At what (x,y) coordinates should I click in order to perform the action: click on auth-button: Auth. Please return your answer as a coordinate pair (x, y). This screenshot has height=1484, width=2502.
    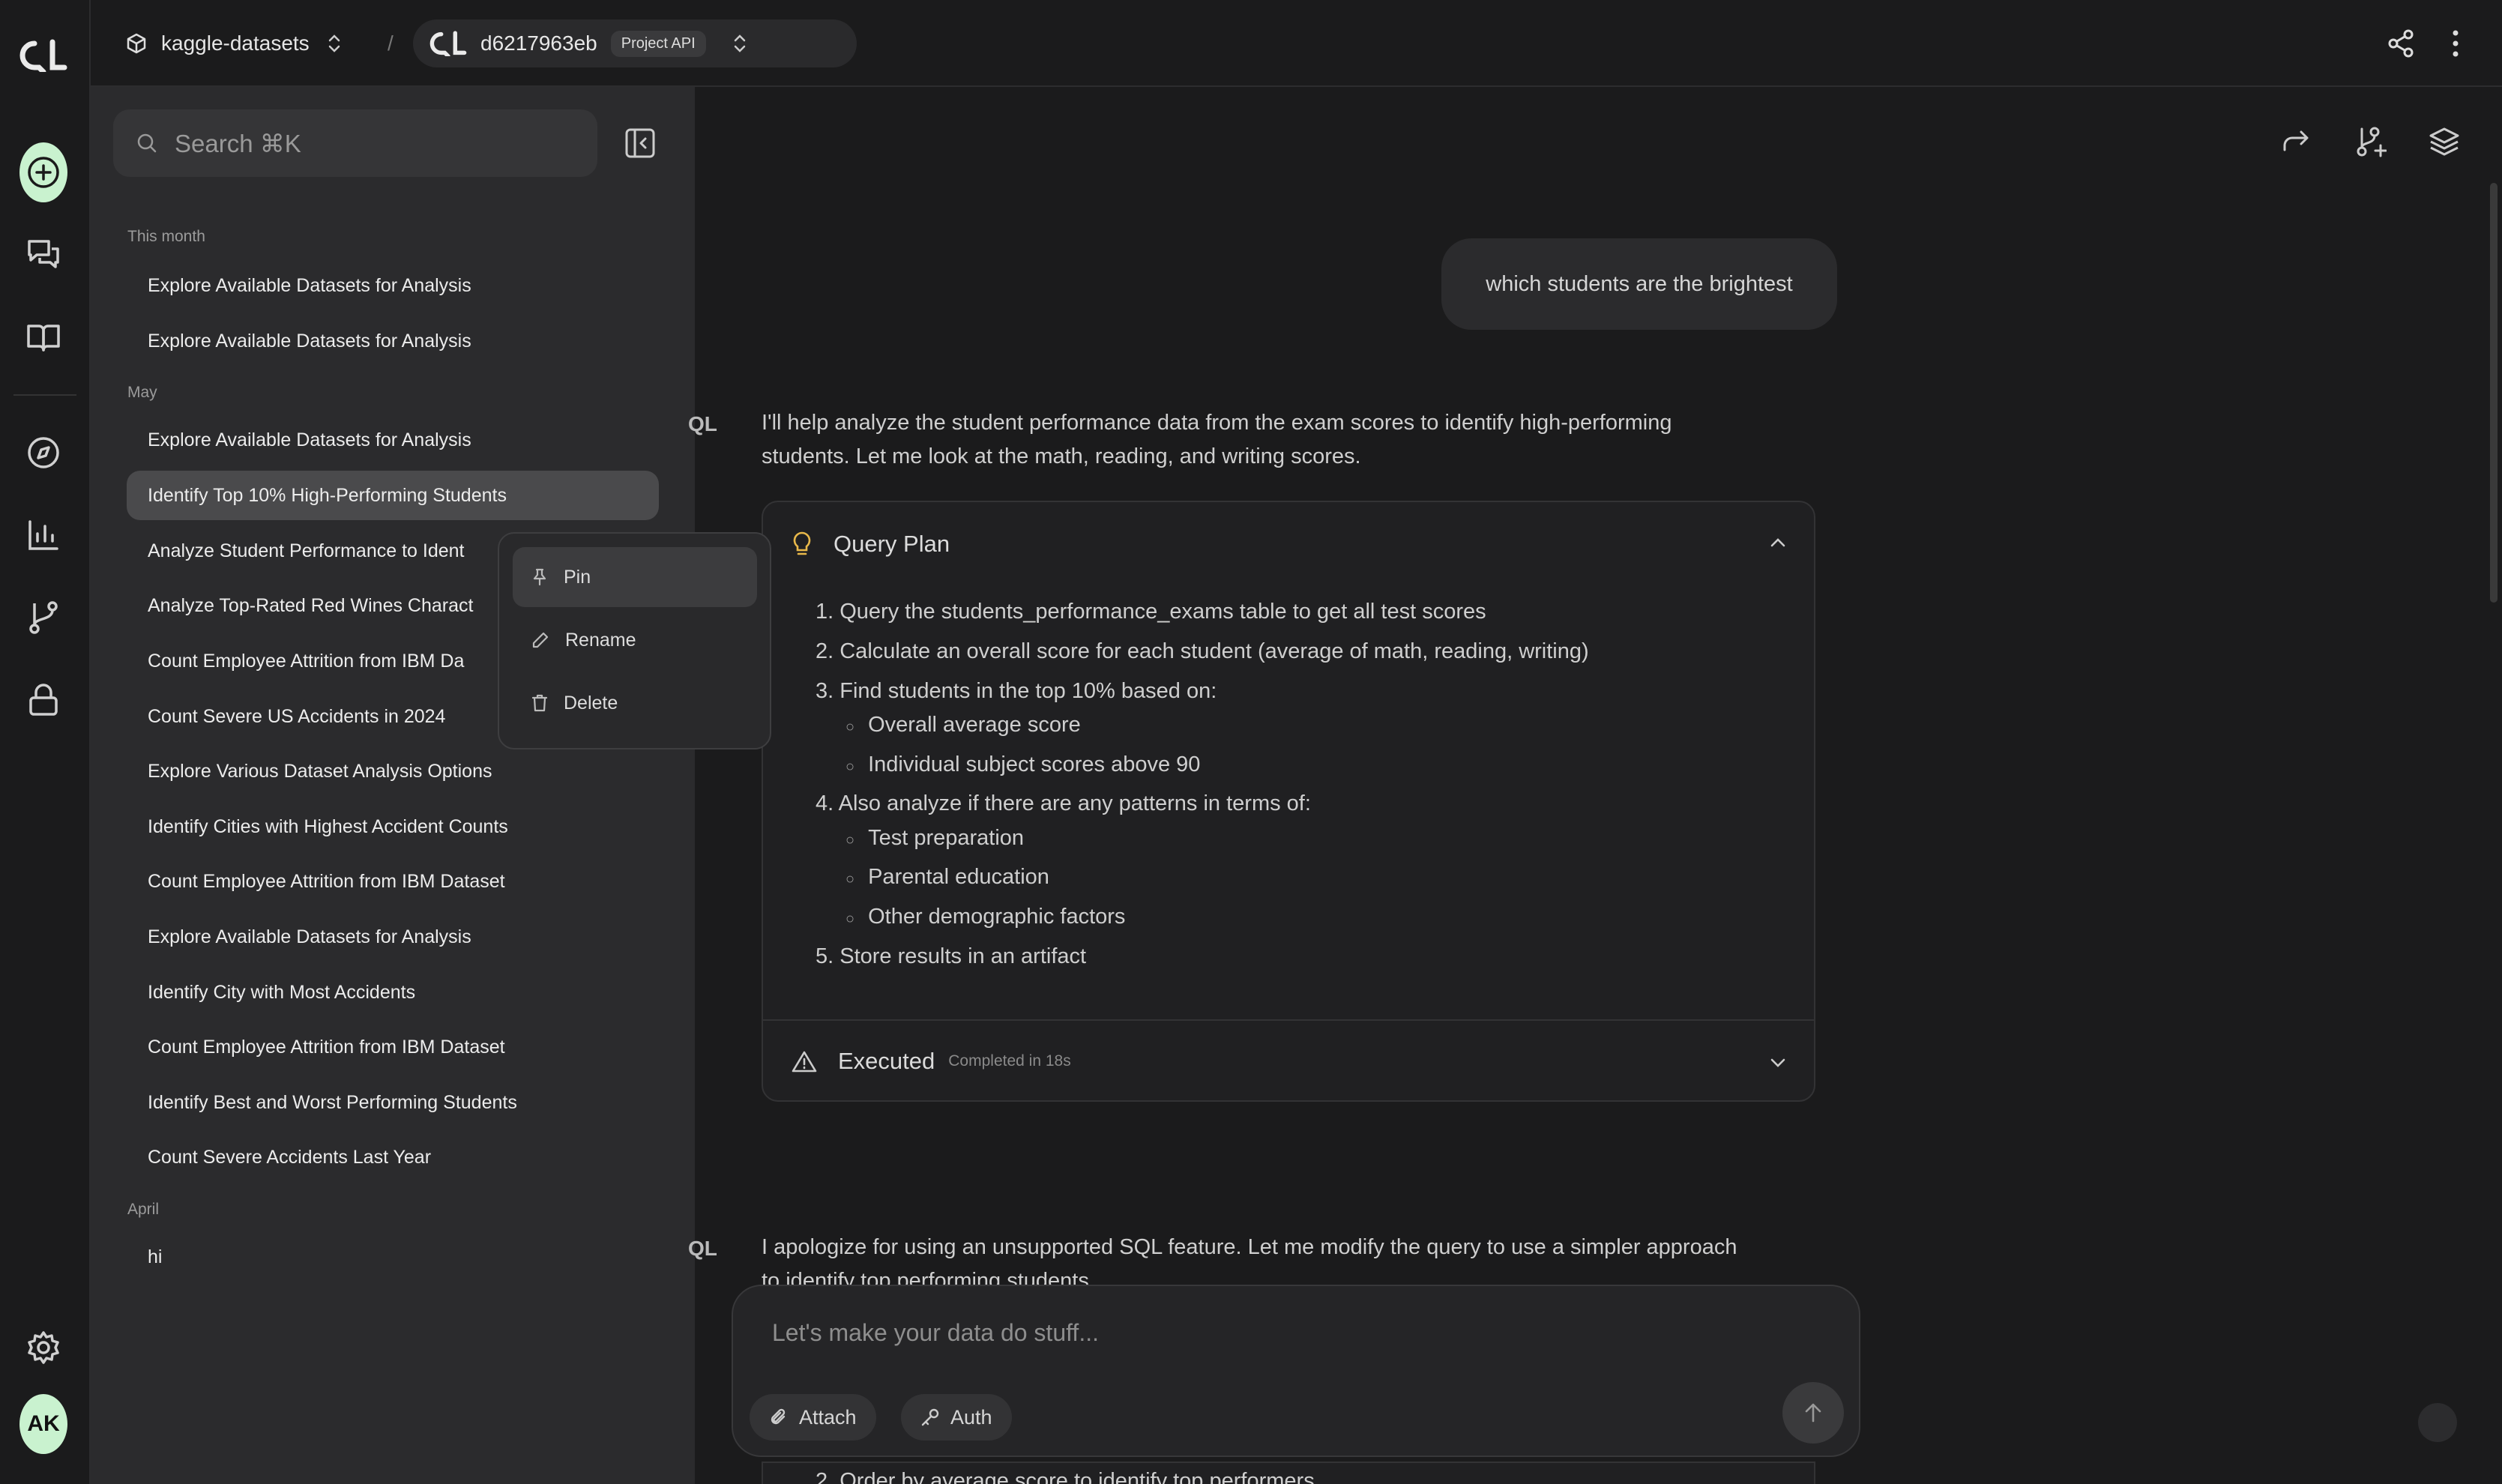
    Looking at the image, I should click on (957, 1418).